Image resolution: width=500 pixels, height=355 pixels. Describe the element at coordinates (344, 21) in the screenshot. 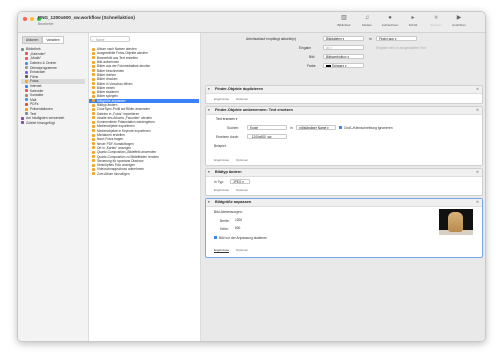

I see `toolbar-library-button: ▥ Bibliothek` at that location.